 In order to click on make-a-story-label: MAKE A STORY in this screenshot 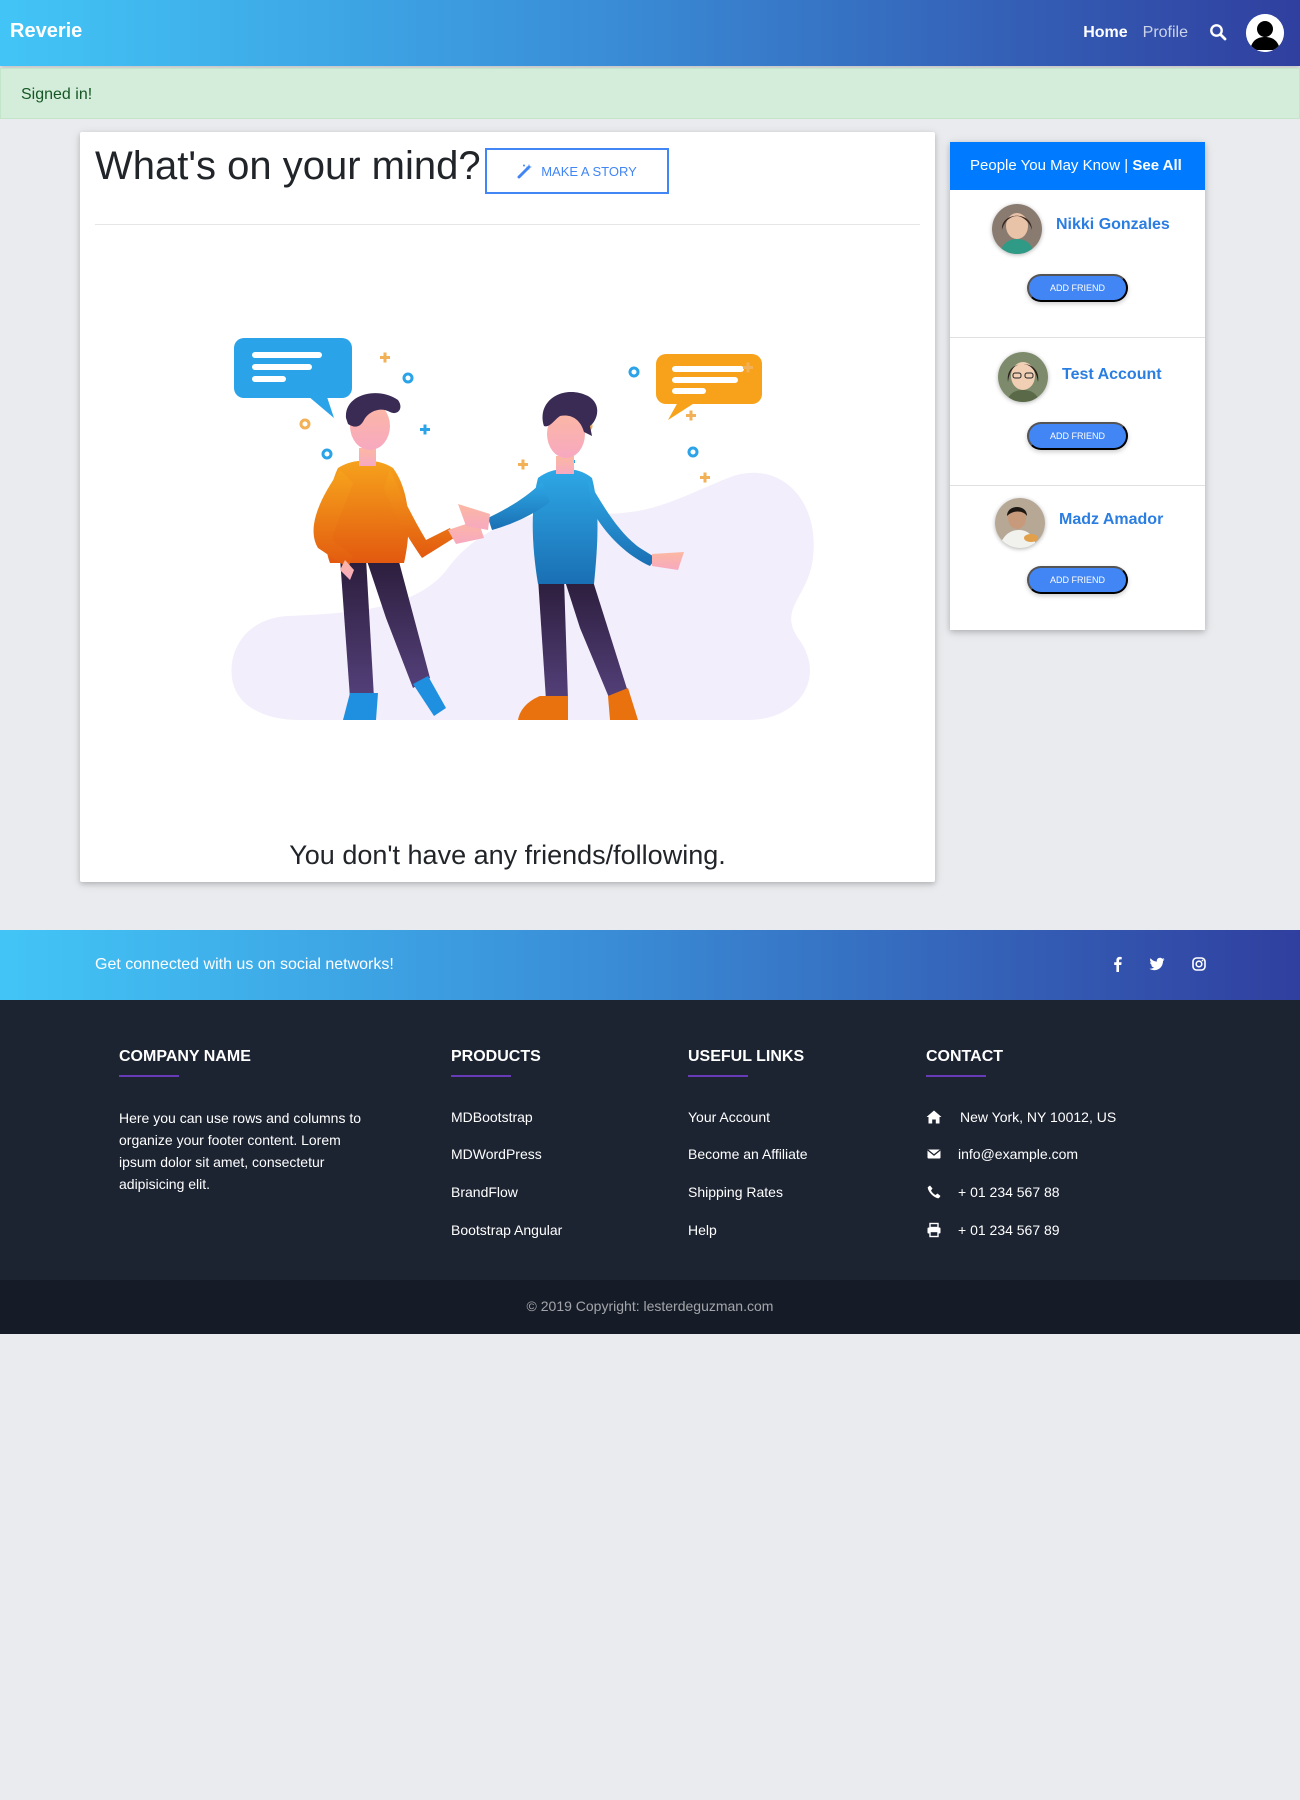, I will do `click(589, 171)`.